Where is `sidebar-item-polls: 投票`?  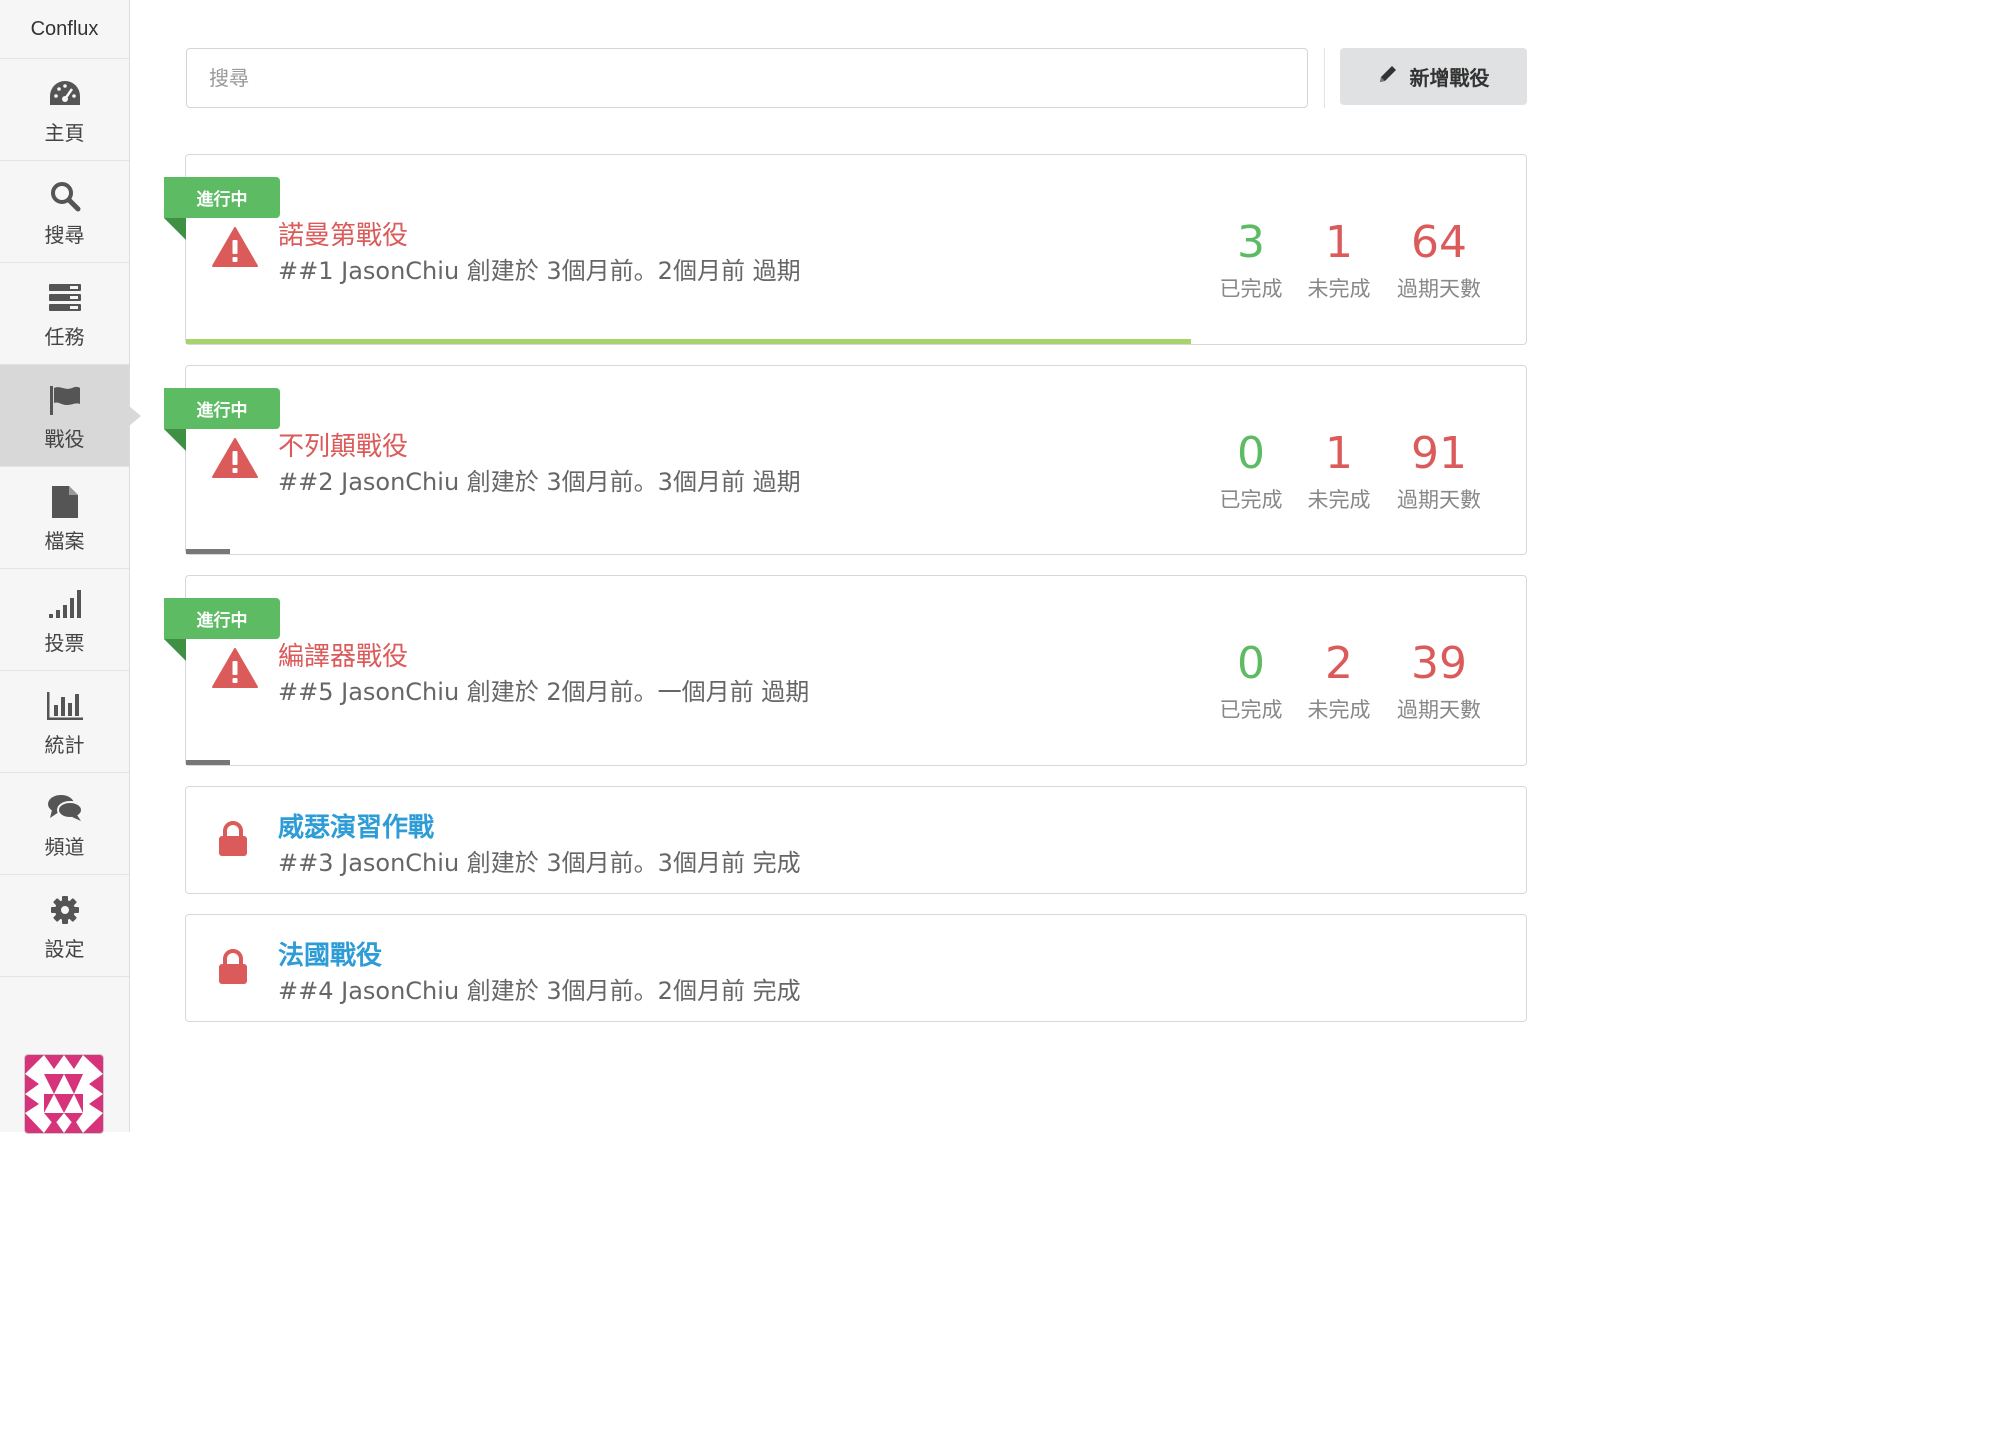 sidebar-item-polls: 投票 is located at coordinates (64, 620).